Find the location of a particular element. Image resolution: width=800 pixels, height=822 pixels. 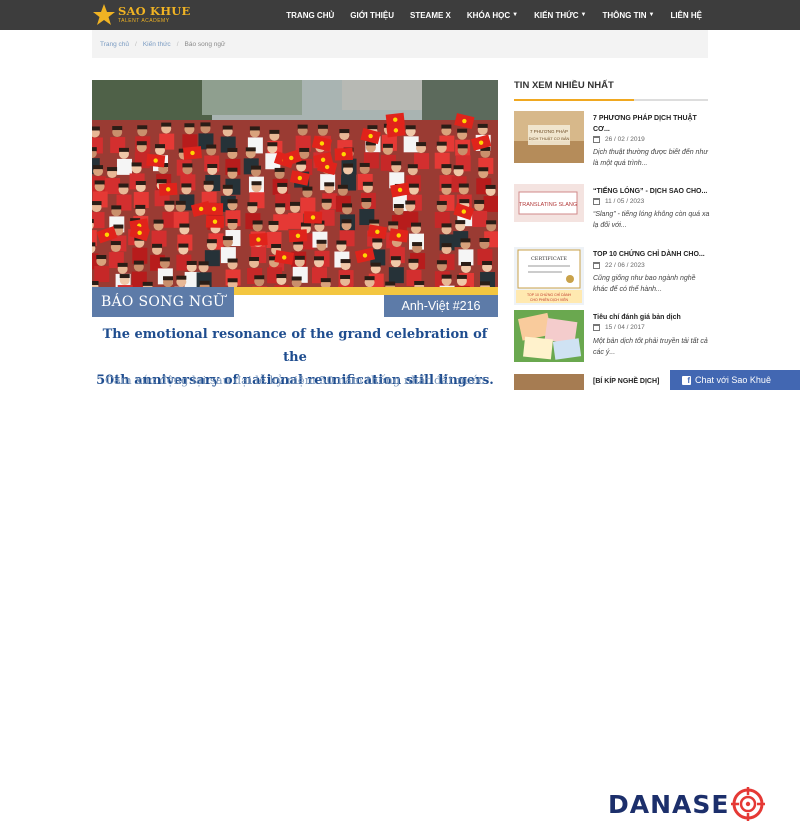

star-icon is located at coordinates (104, 15).